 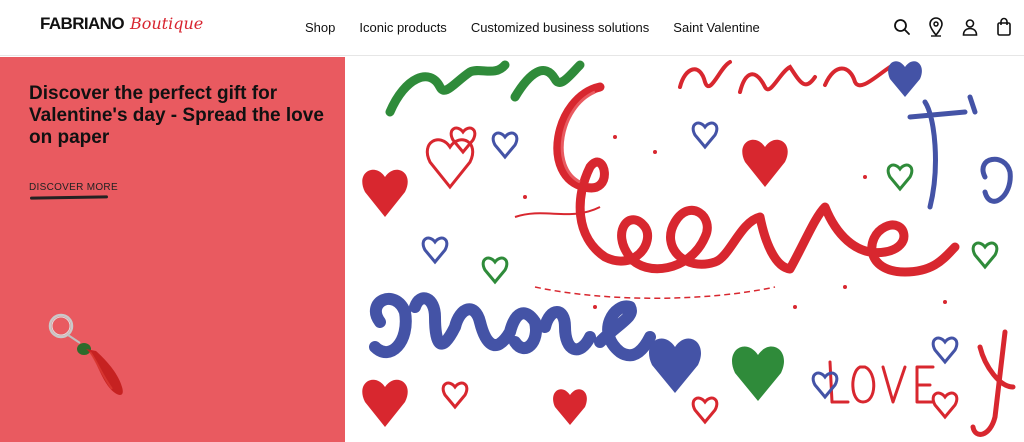 I want to click on user-icon, so click(x=970, y=27).